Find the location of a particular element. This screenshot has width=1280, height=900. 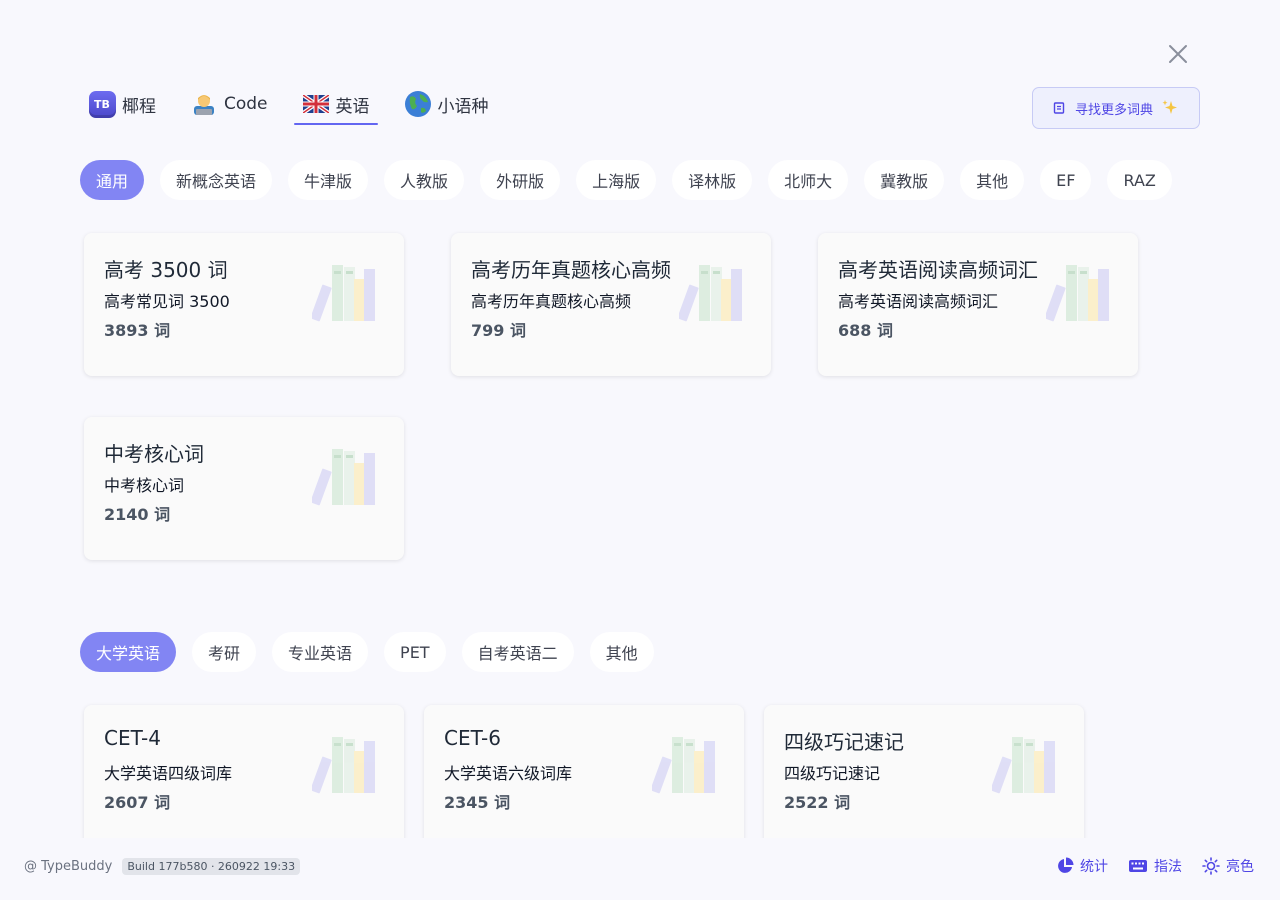

card-word-count: 3893 词 is located at coordinates (137, 330).